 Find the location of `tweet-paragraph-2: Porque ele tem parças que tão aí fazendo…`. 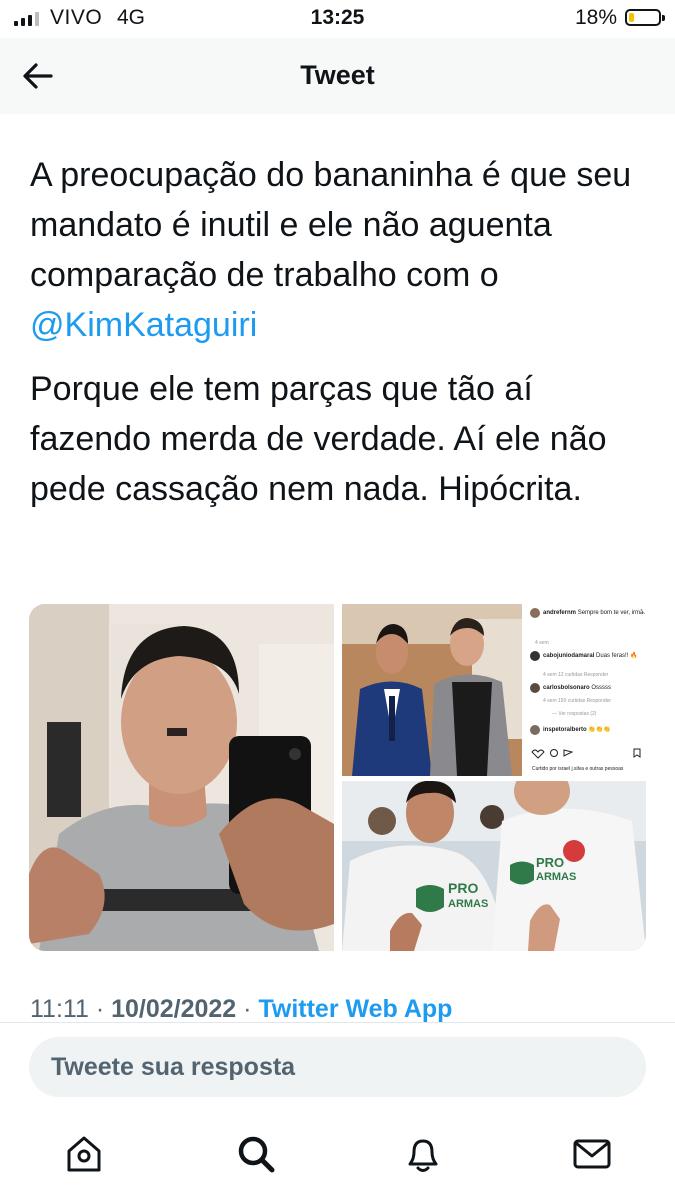

tweet-paragraph-2: Porque ele tem parças que tão aí fazendo… is located at coordinates (318, 439).